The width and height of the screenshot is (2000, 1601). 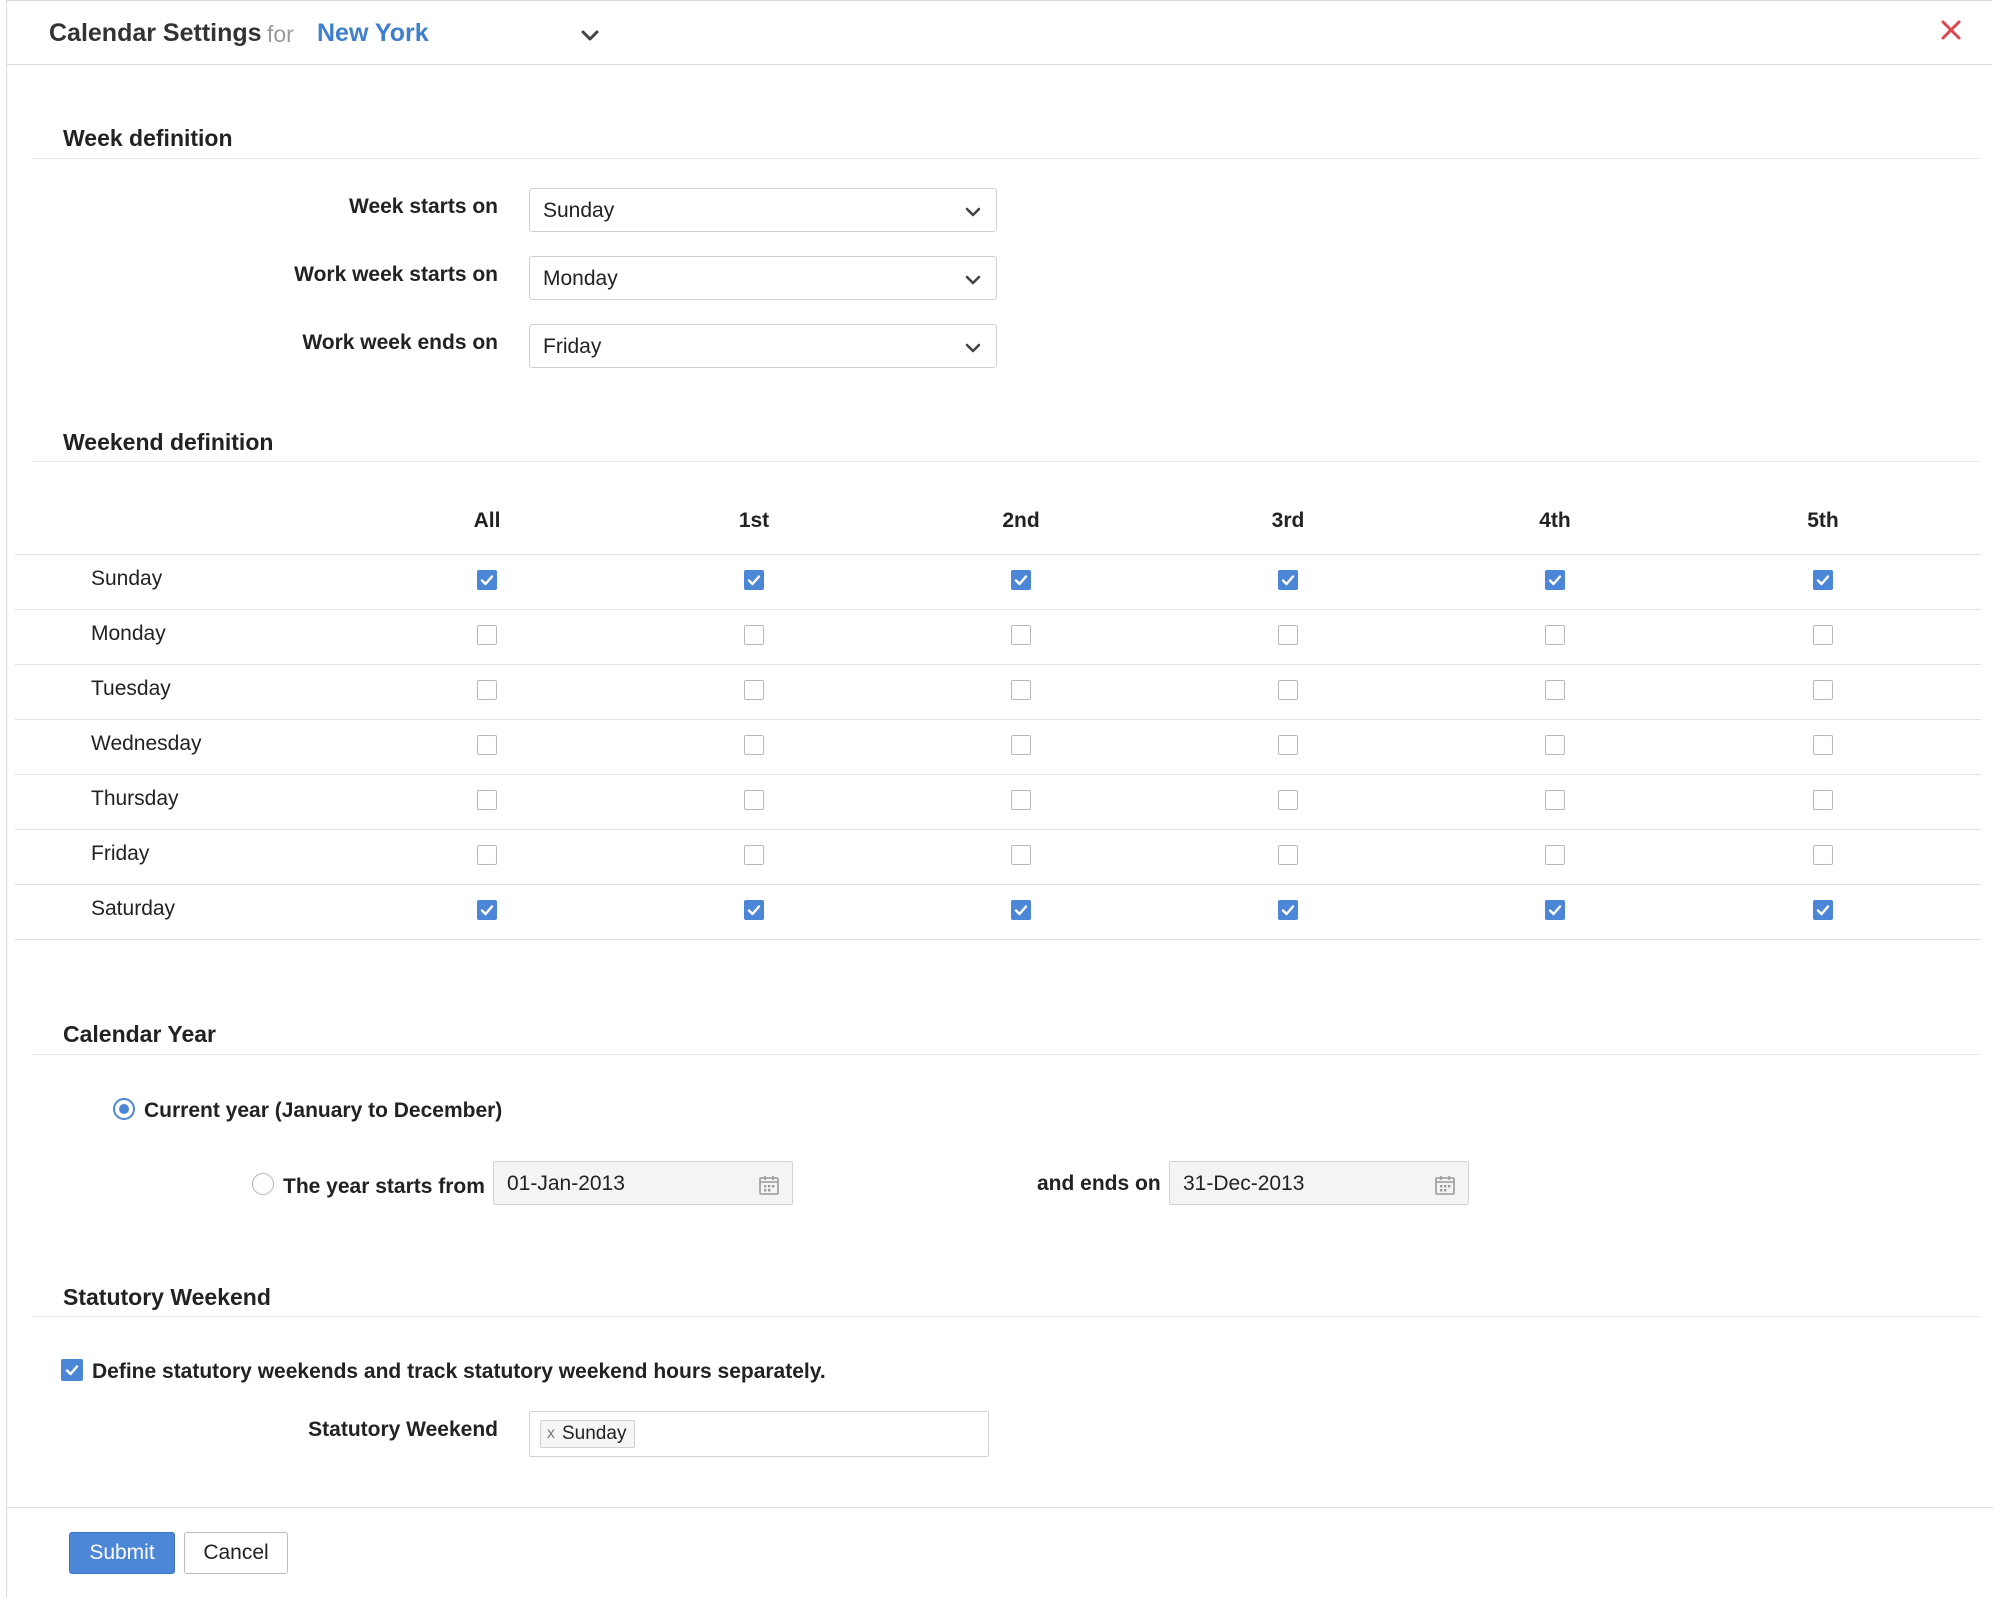 I want to click on year-end-date-input: 31-Dec-2013, so click(x=1319, y=1183).